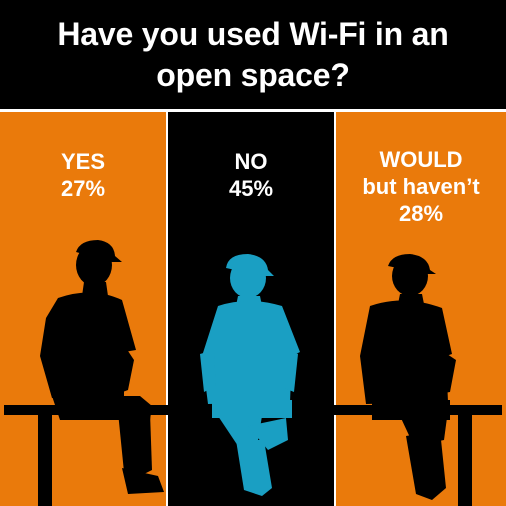  Describe the element at coordinates (250, 375) in the screenshot. I see `person-no-figure` at that location.